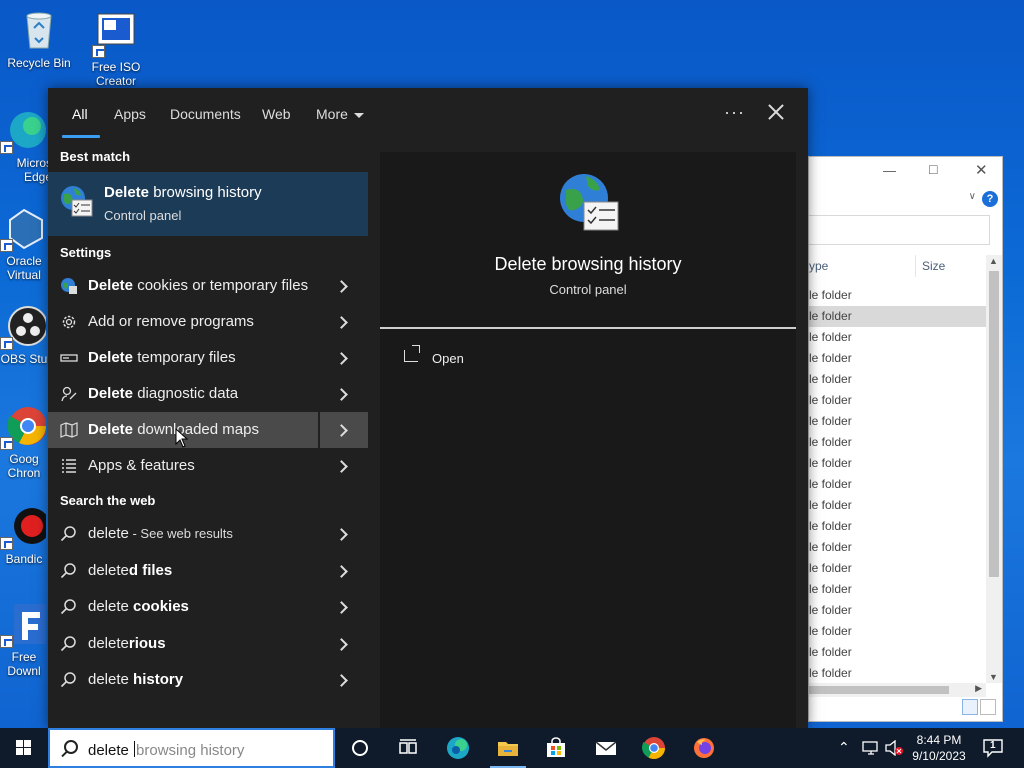  I want to click on window-titlebar: — □ ✕, so click(905, 172).